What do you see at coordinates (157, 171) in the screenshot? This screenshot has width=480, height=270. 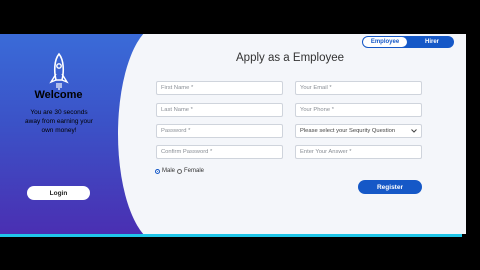 I see `male-radio` at bounding box center [157, 171].